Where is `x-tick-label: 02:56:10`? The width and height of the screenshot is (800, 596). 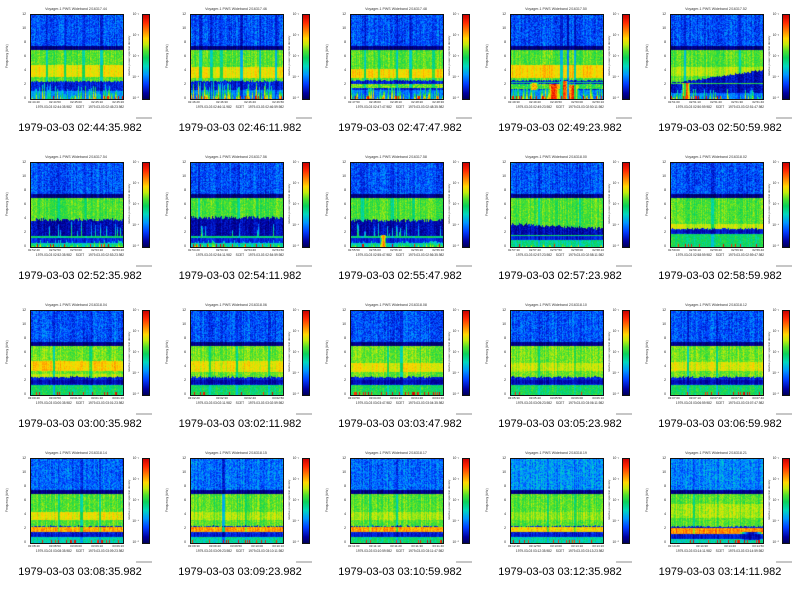 x-tick-label: 02:56:10 is located at coordinates (396, 250).